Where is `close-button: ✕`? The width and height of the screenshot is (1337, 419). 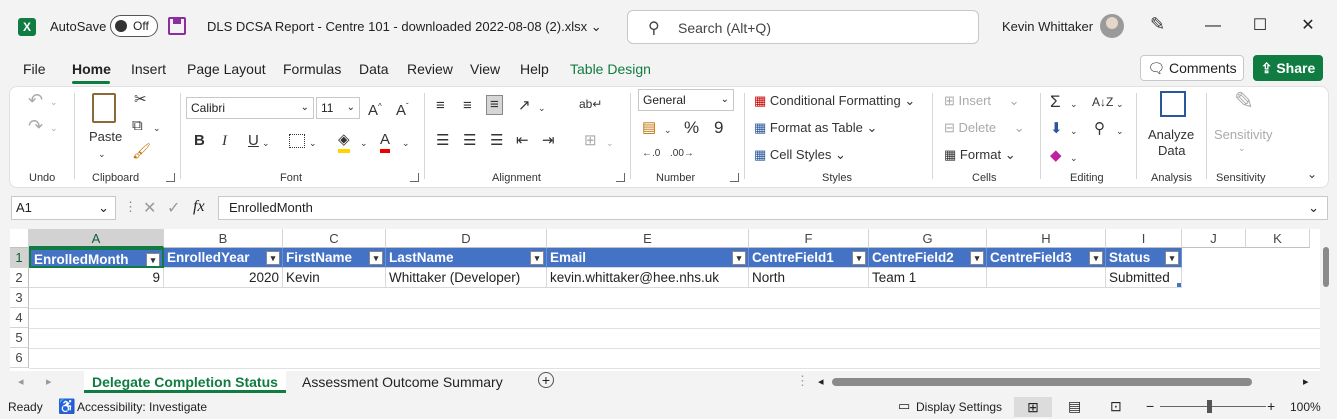
close-button: ✕ is located at coordinates (1308, 26).